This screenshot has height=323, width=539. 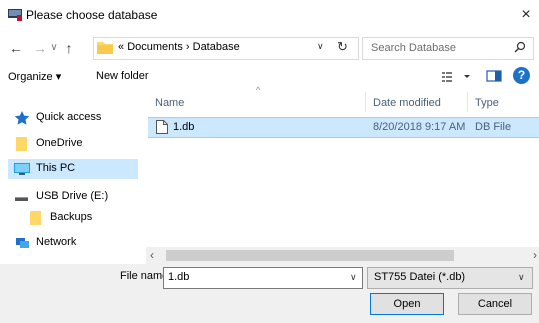 I want to click on sidebar-item-onedrive: OneDrive, so click(x=73, y=144).